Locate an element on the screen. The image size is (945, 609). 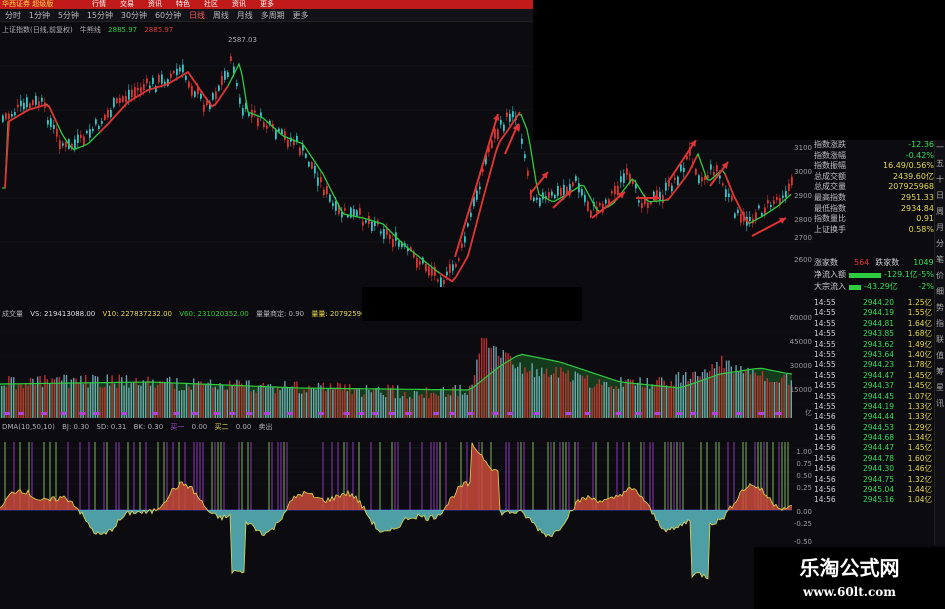
side-toolbar-button: 星 is located at coordinates (940, 388).